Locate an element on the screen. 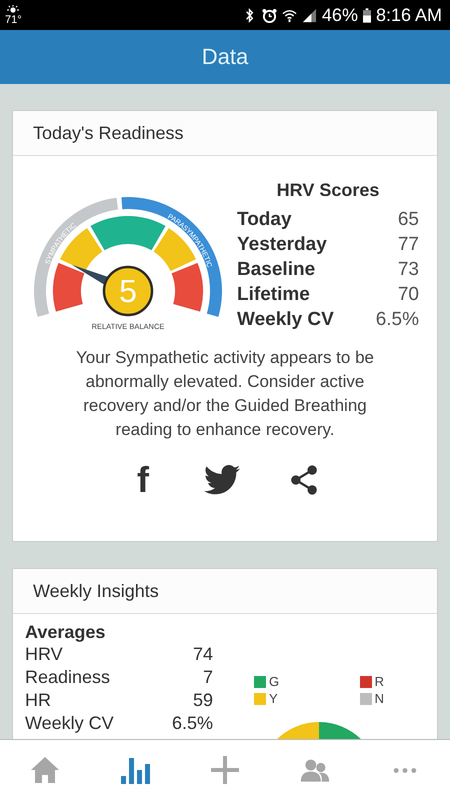 This screenshot has height=800, width=450. score-value: 77 is located at coordinates (408, 245).